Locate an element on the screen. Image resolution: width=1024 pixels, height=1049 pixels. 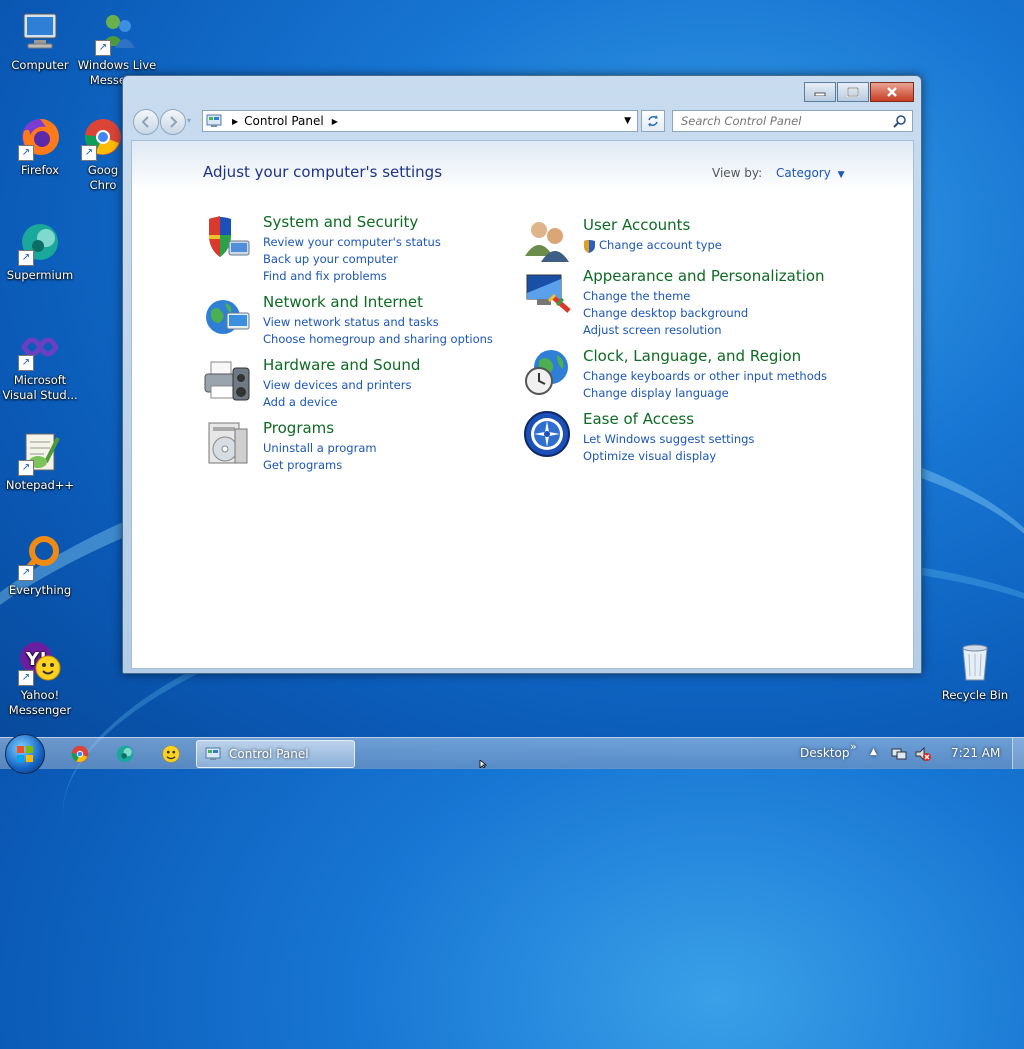
search-box is located at coordinates (792, 121).